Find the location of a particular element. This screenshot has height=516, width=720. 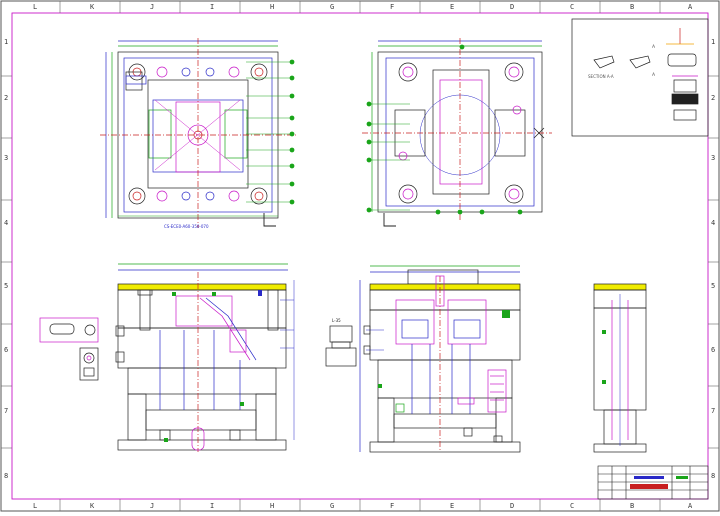

row-labels-left: 1 2 3 4 5 6 7 8 is located at coordinates (6, 259).